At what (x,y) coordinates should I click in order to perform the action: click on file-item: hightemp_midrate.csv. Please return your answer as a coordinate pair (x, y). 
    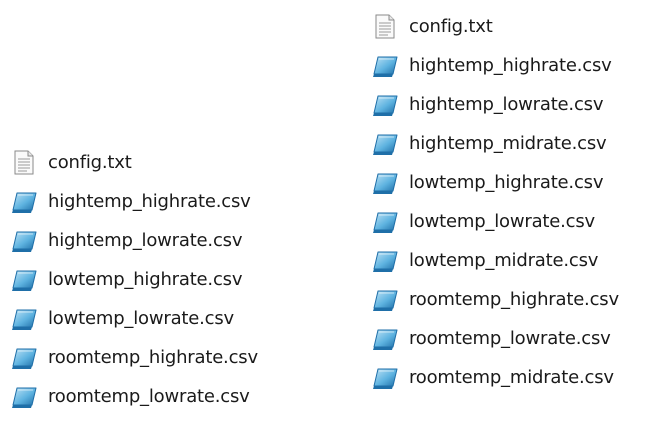
    Looking at the image, I should click on (494, 143).